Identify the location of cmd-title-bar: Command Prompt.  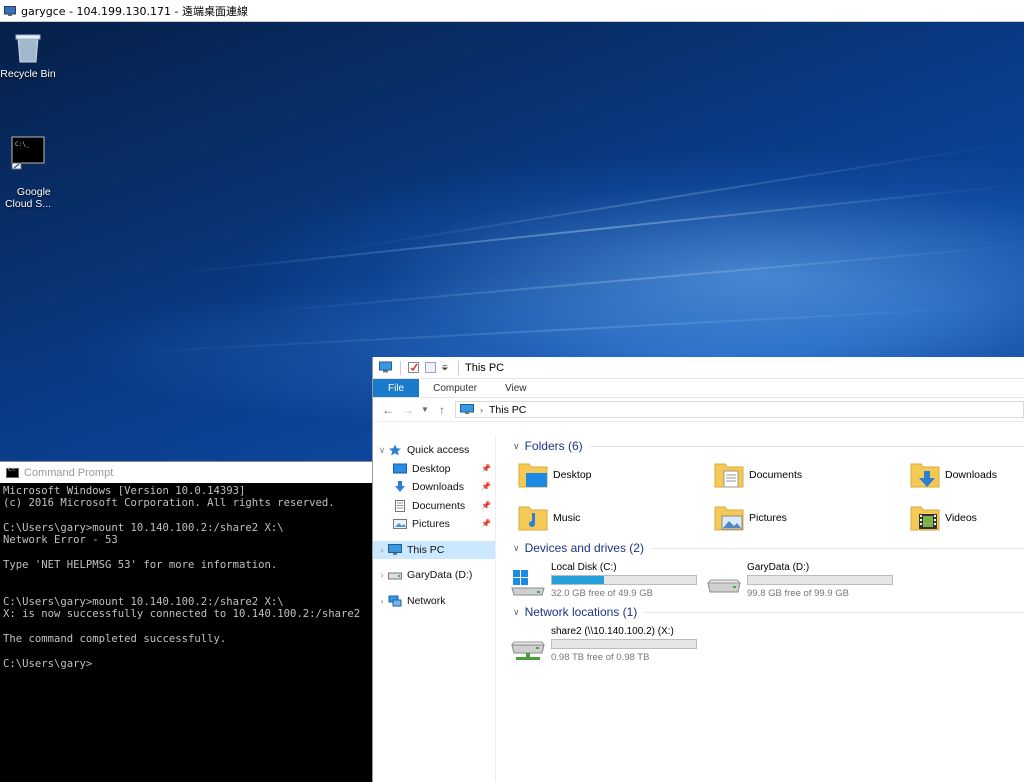
(186, 472).